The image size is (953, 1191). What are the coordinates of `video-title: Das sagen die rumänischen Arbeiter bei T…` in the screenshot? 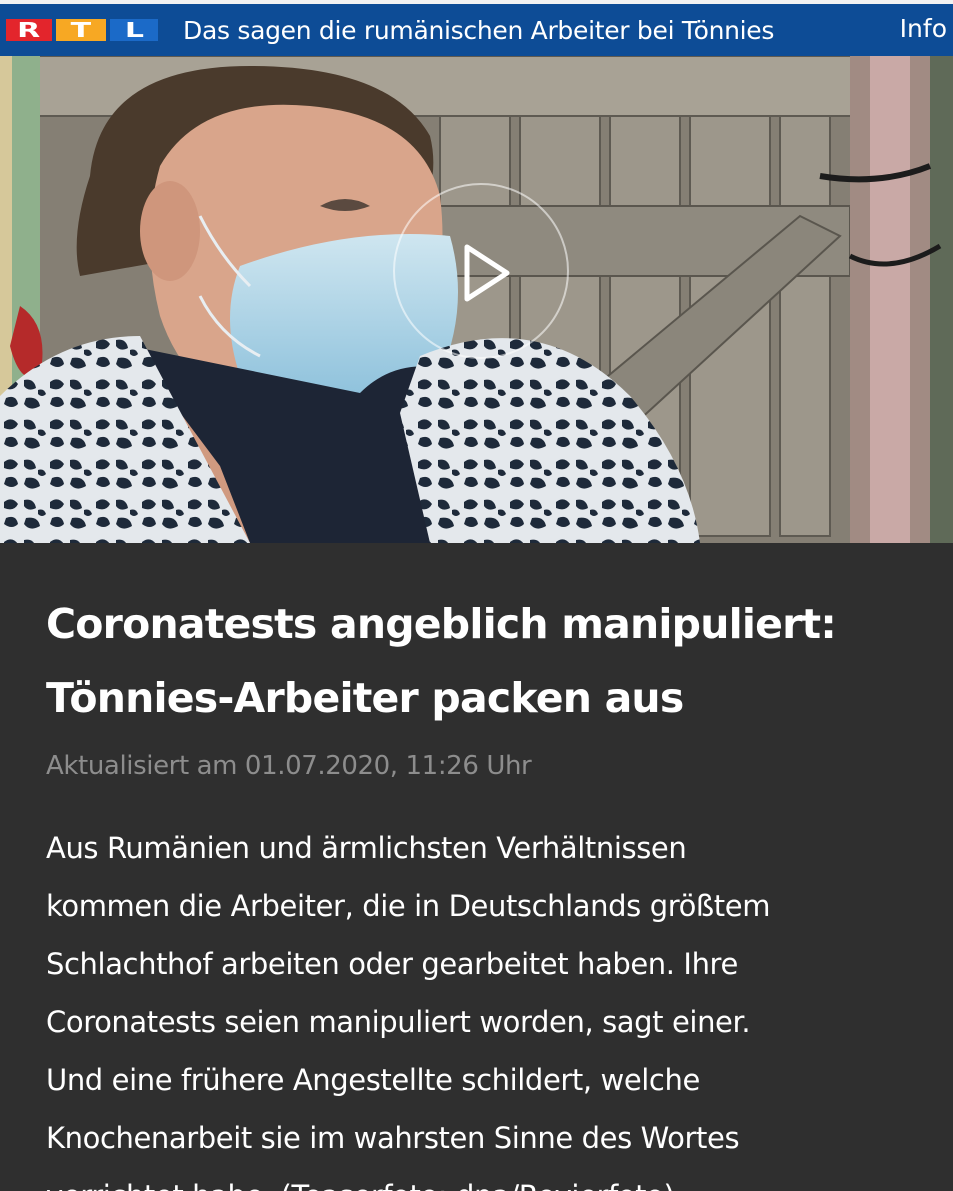 It's located at (479, 30).